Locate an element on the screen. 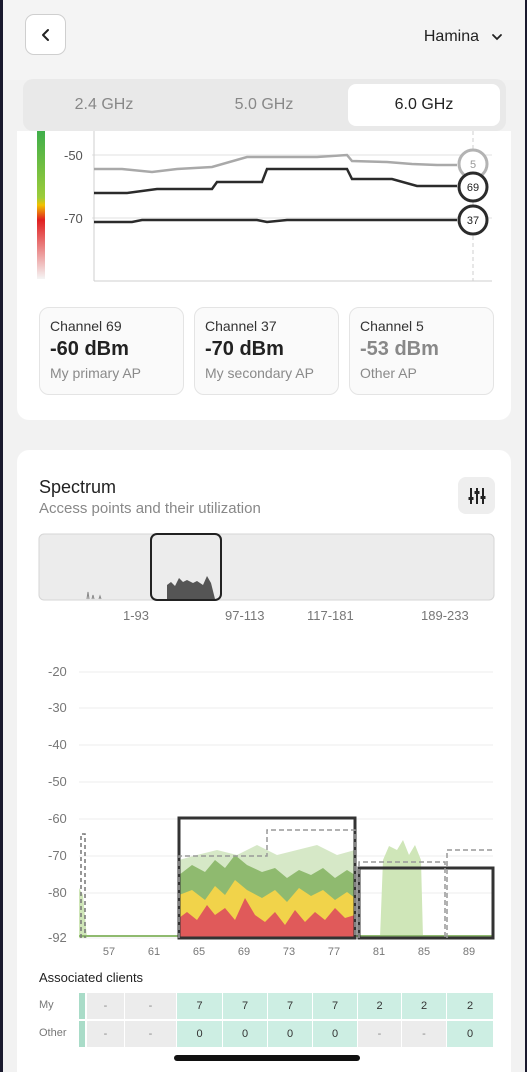 The width and height of the screenshot is (527, 1072). channel-role: Other AP is located at coordinates (388, 373).